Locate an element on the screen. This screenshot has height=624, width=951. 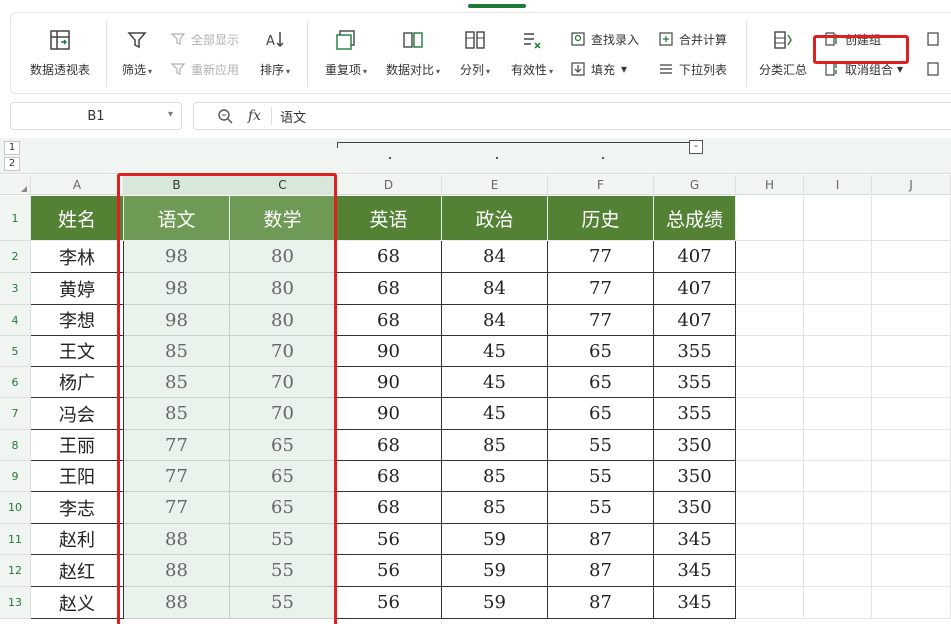
column-header-A: A is located at coordinates (77, 185).